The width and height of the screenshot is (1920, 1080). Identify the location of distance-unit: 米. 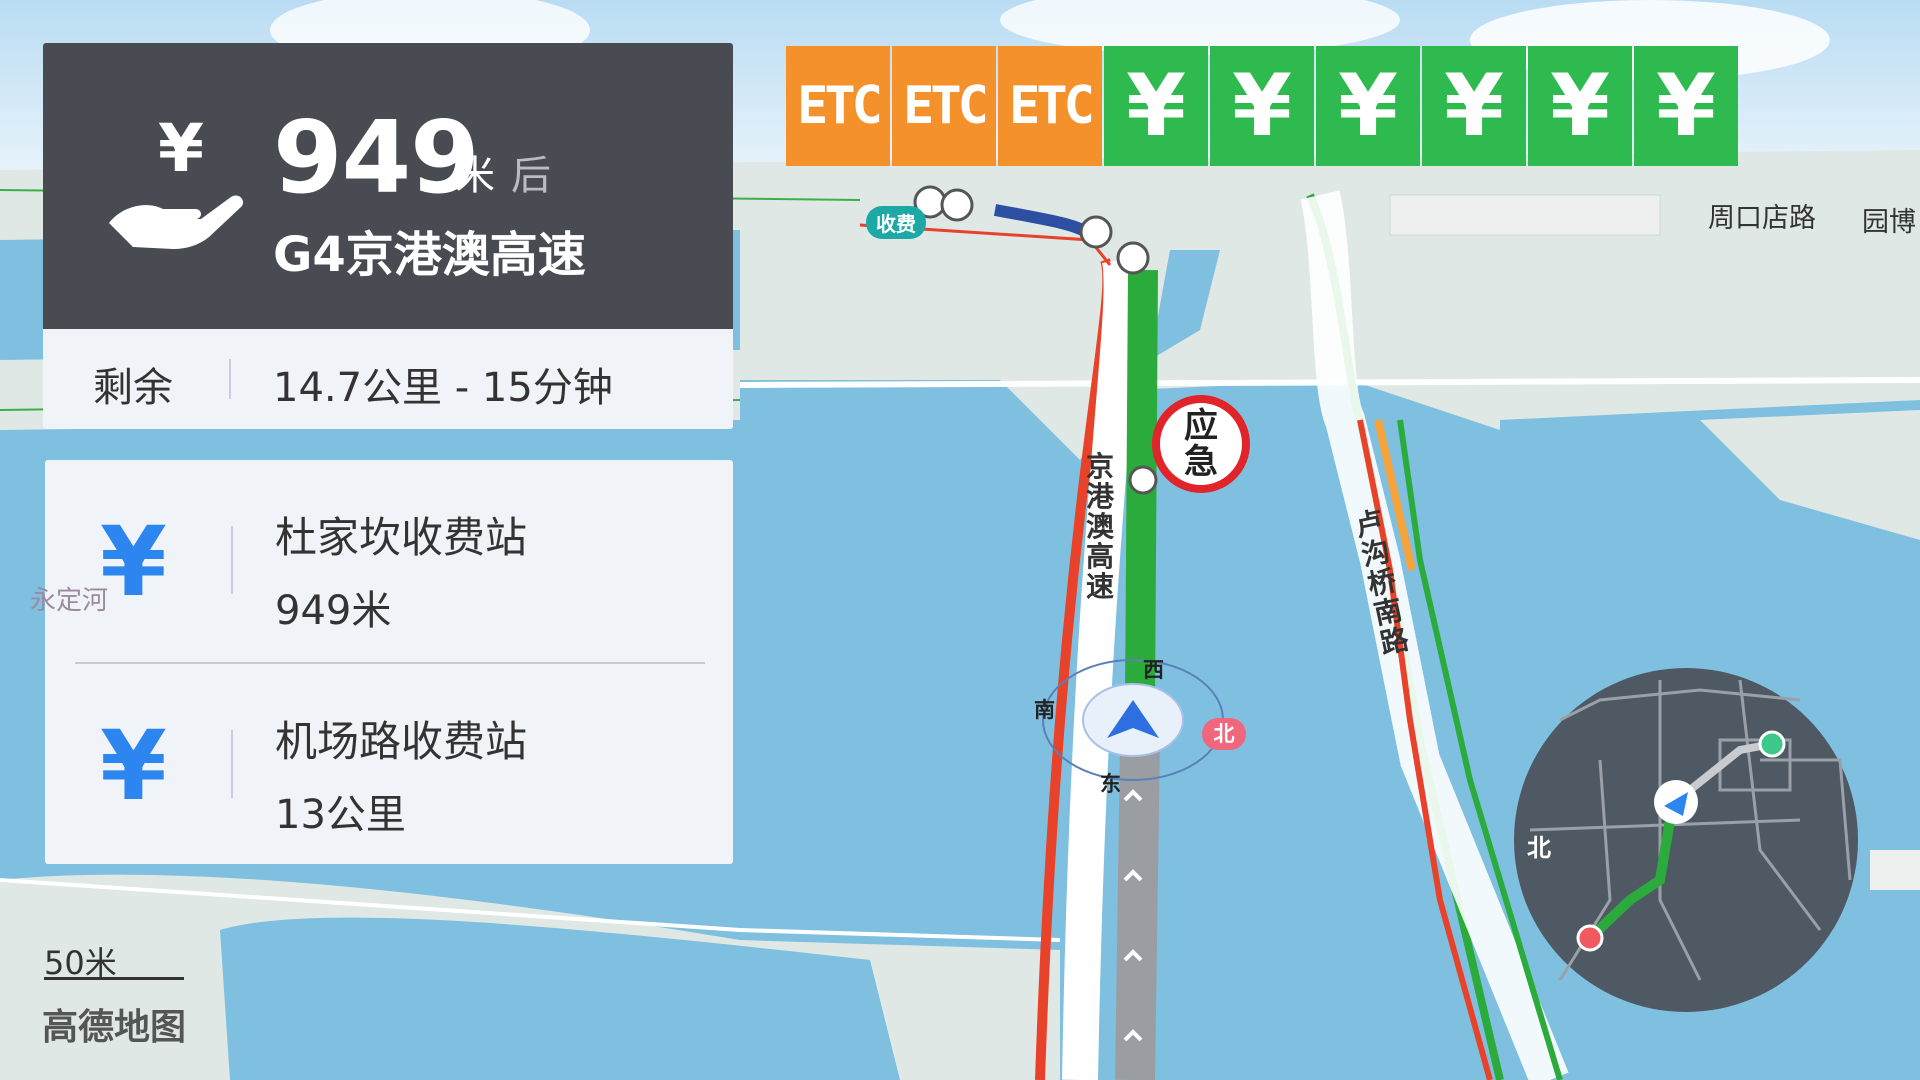
(475, 176).